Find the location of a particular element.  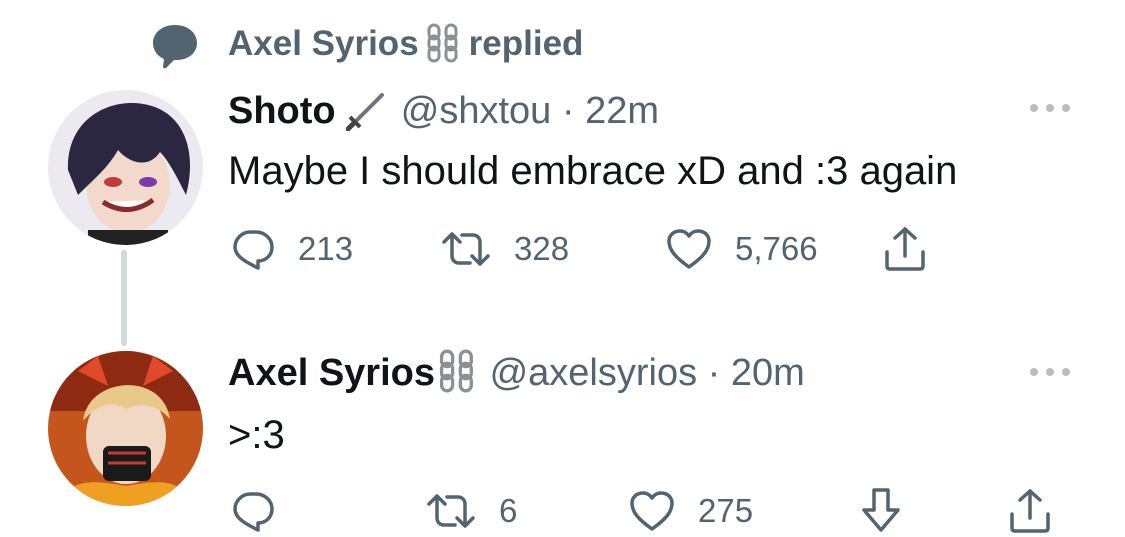

tweet-header: Axel Syrios @axelsyrios · 20m is located at coordinates (516, 377).